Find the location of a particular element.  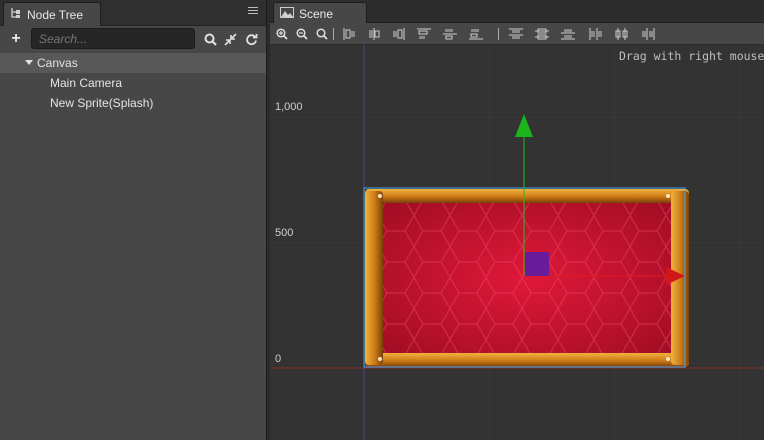

tree-item-canvas: Canvas is located at coordinates (133, 63).